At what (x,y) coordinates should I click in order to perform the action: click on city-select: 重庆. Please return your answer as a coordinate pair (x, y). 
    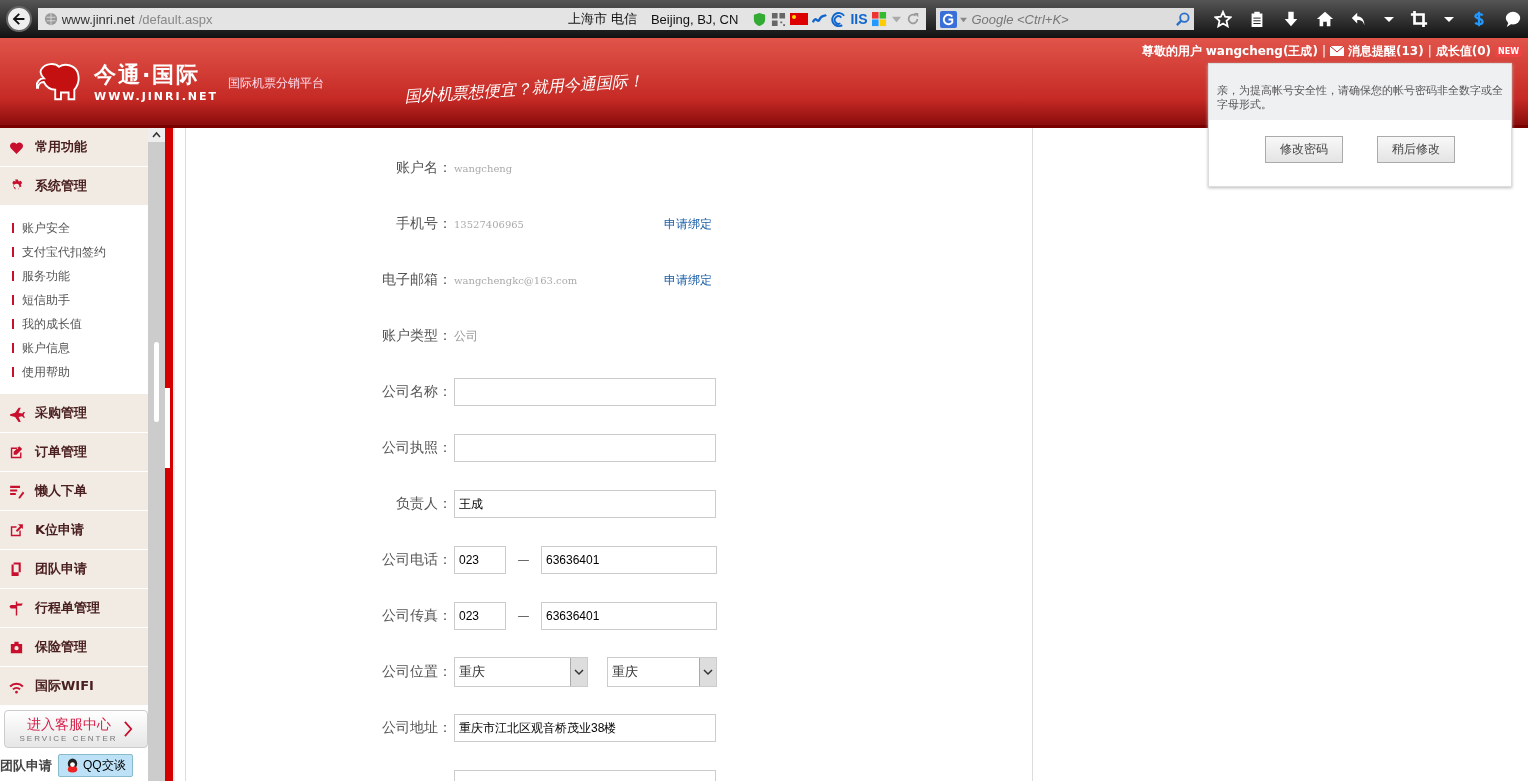
    Looking at the image, I should click on (662, 672).